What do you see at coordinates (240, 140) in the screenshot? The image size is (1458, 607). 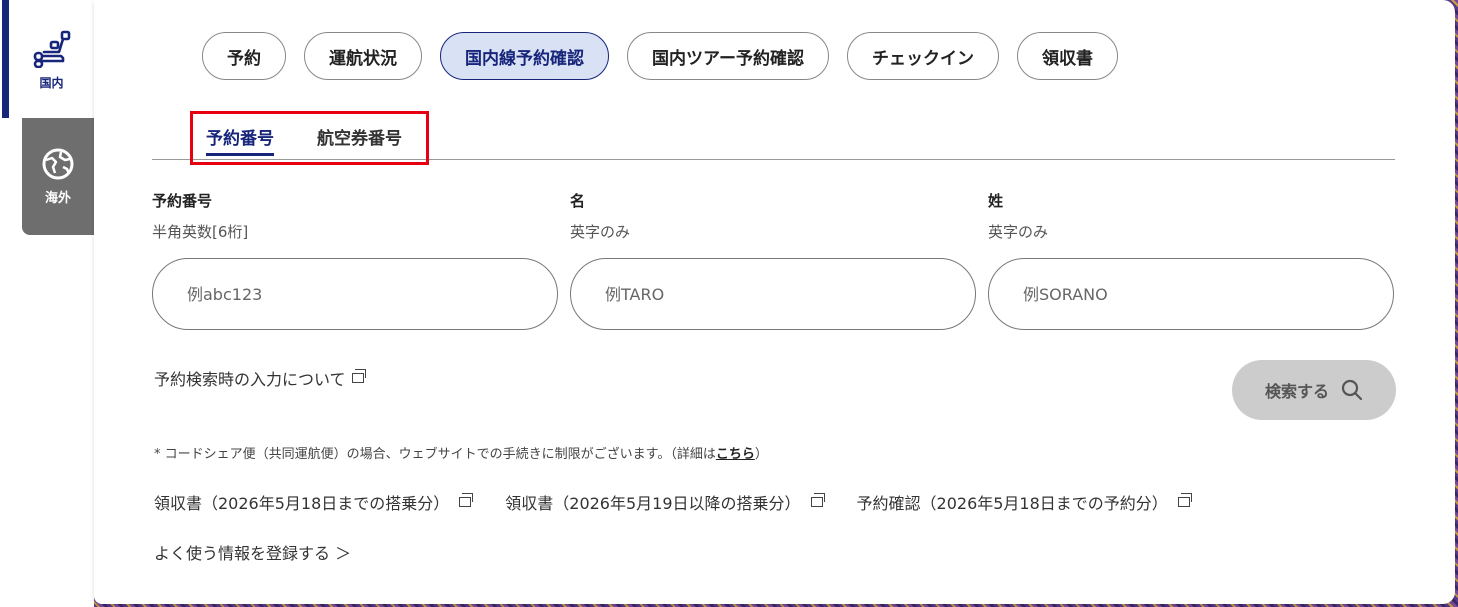 I see `tab-reservation-number: 予約番号` at bounding box center [240, 140].